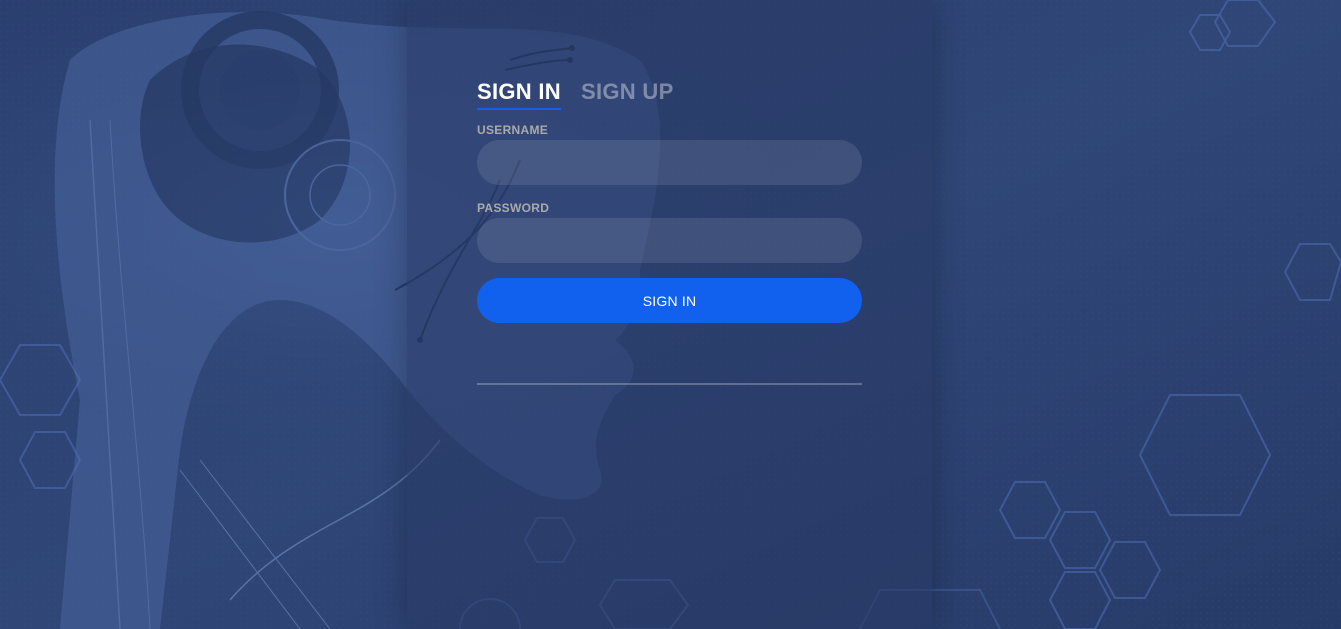 This screenshot has height=629, width=1341. What do you see at coordinates (513, 208) in the screenshot?
I see `password-label: PASSWORD` at bounding box center [513, 208].